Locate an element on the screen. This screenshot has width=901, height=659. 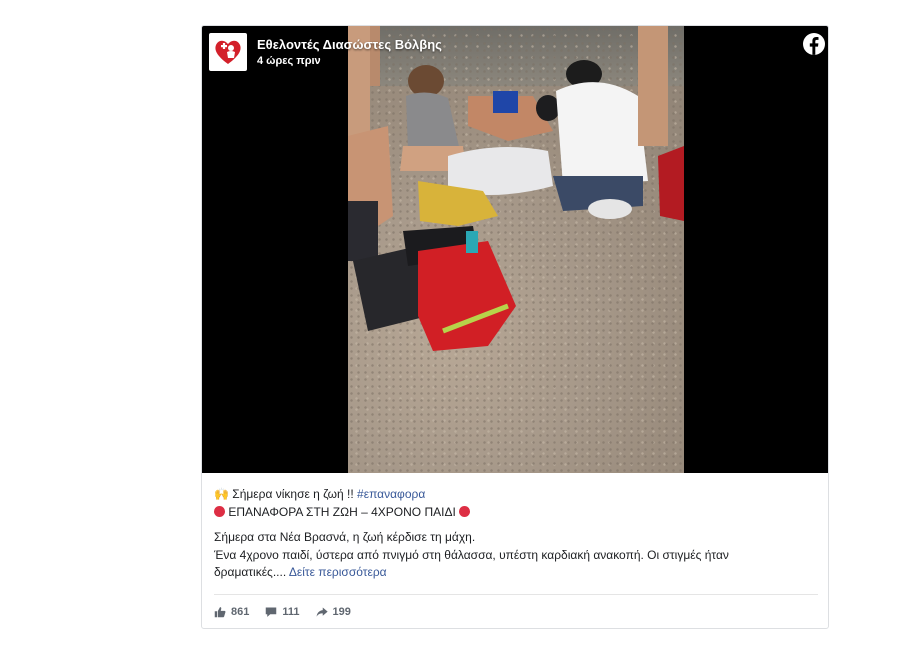
page-avatar is located at coordinates (228, 52).